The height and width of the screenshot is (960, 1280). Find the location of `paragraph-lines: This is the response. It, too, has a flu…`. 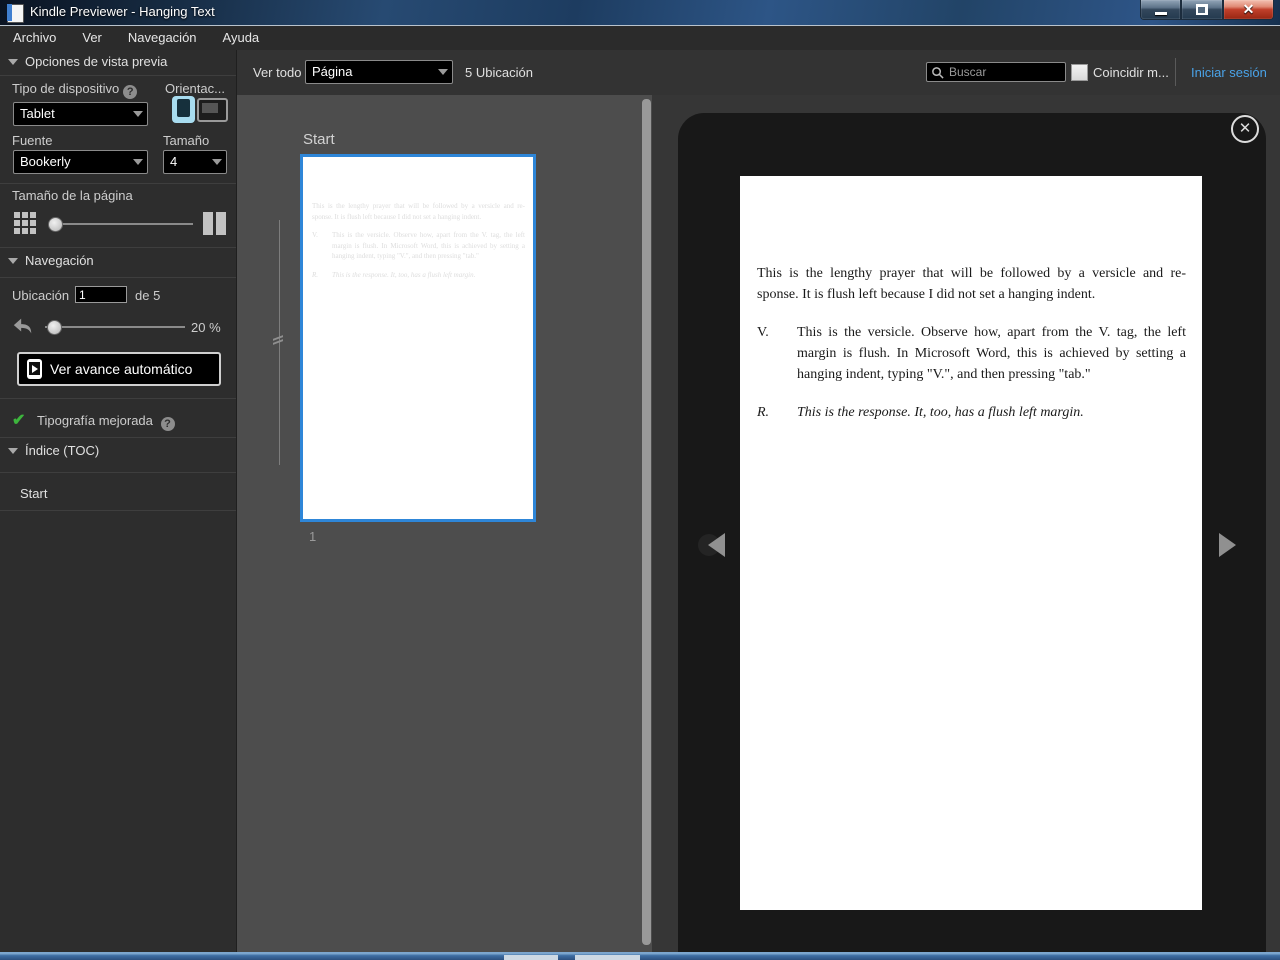

paragraph-lines: This is the response. It, too, has a flu… is located at coordinates (991, 412).